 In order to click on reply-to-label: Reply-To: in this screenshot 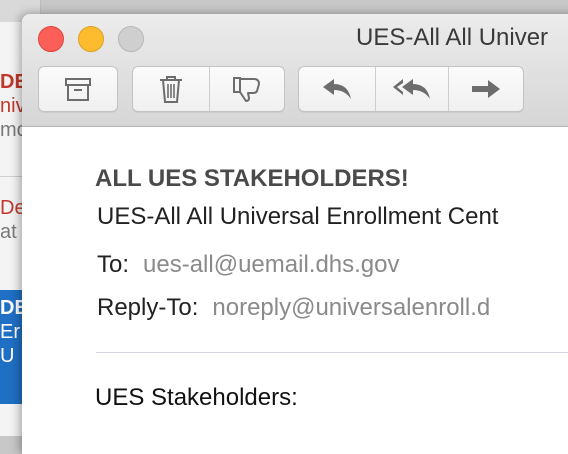, I will do `click(148, 307)`.